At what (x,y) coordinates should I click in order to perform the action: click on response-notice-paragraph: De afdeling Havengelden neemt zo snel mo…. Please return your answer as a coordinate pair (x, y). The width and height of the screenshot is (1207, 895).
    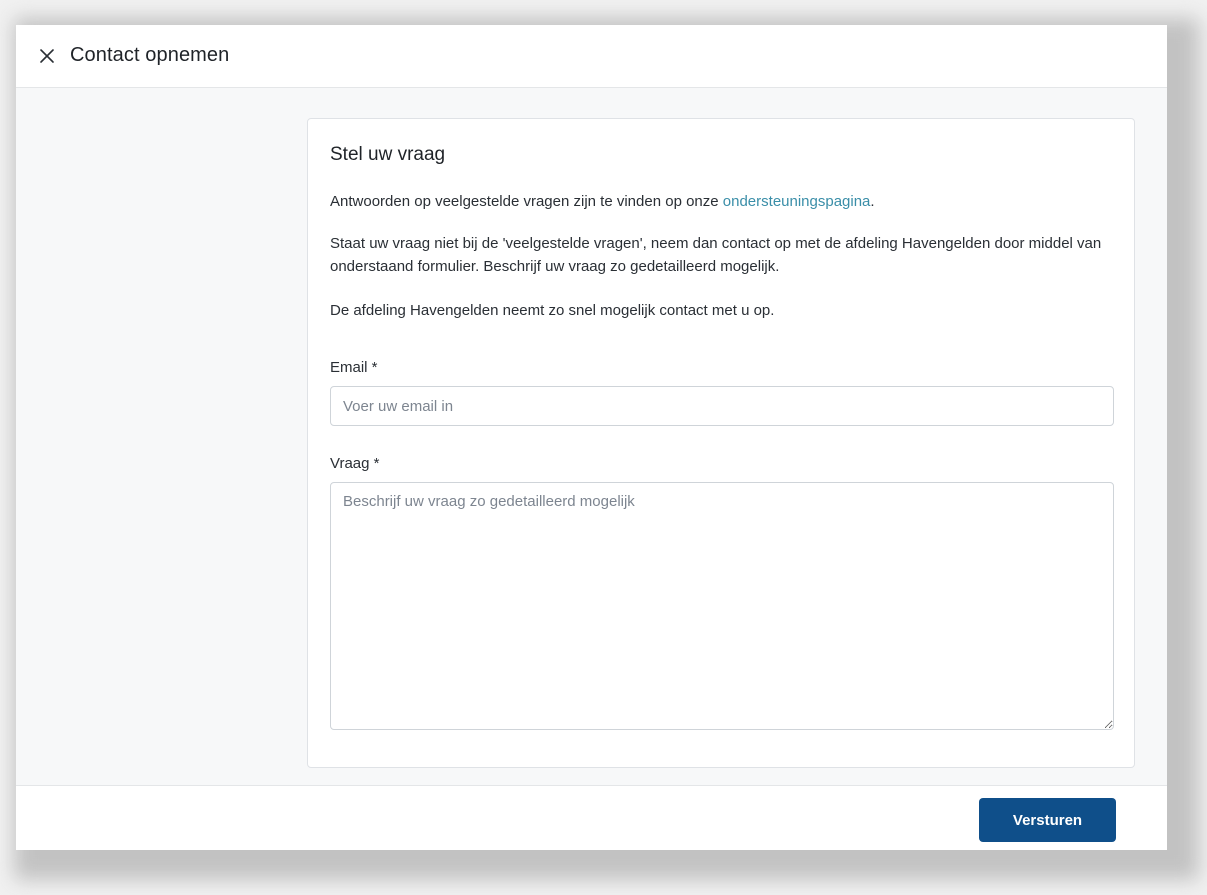
    Looking at the image, I should click on (552, 310).